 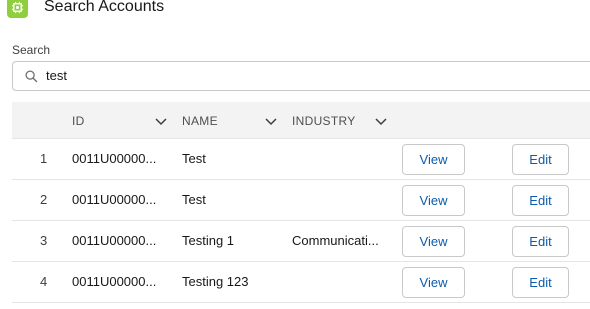 I want to click on row-number: 4, so click(x=44, y=281).